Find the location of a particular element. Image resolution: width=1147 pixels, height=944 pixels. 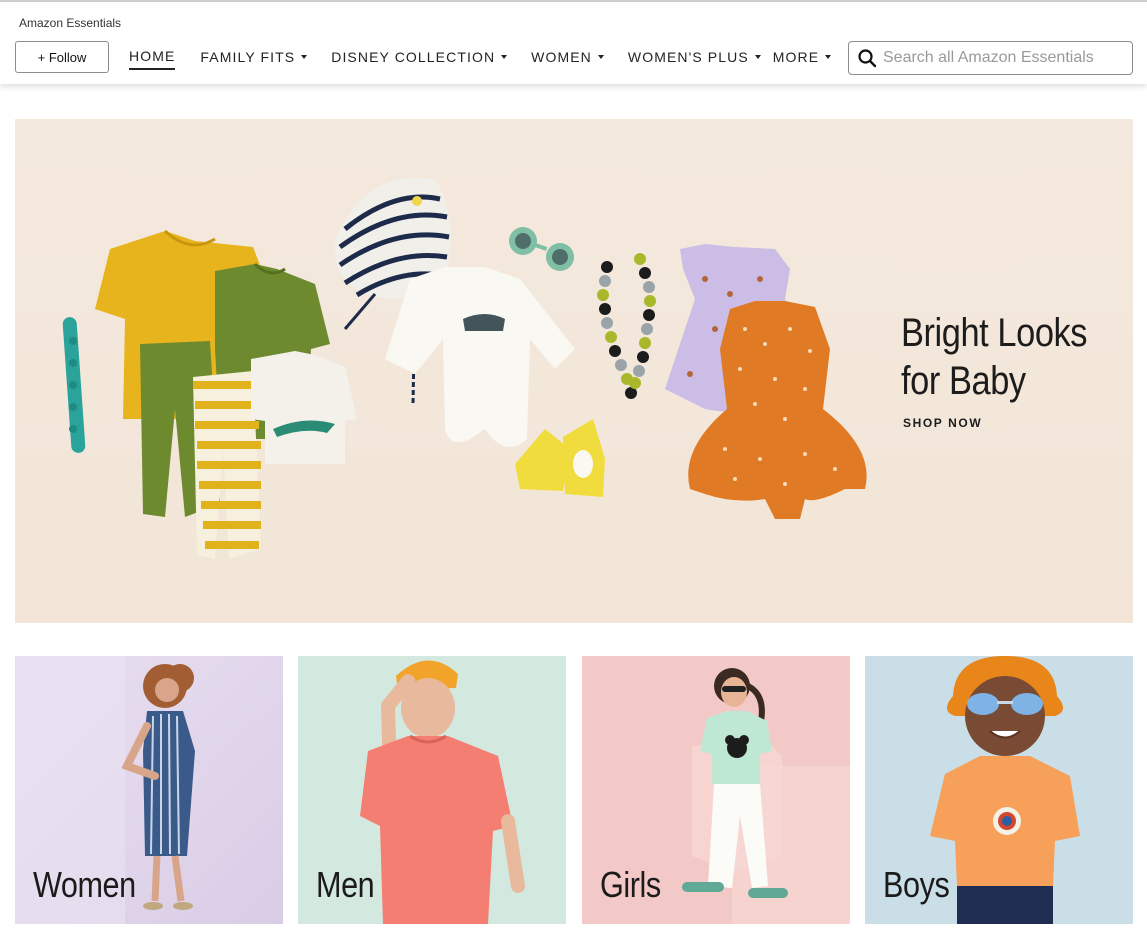

nav-more: MORE is located at coordinates (802, 57).